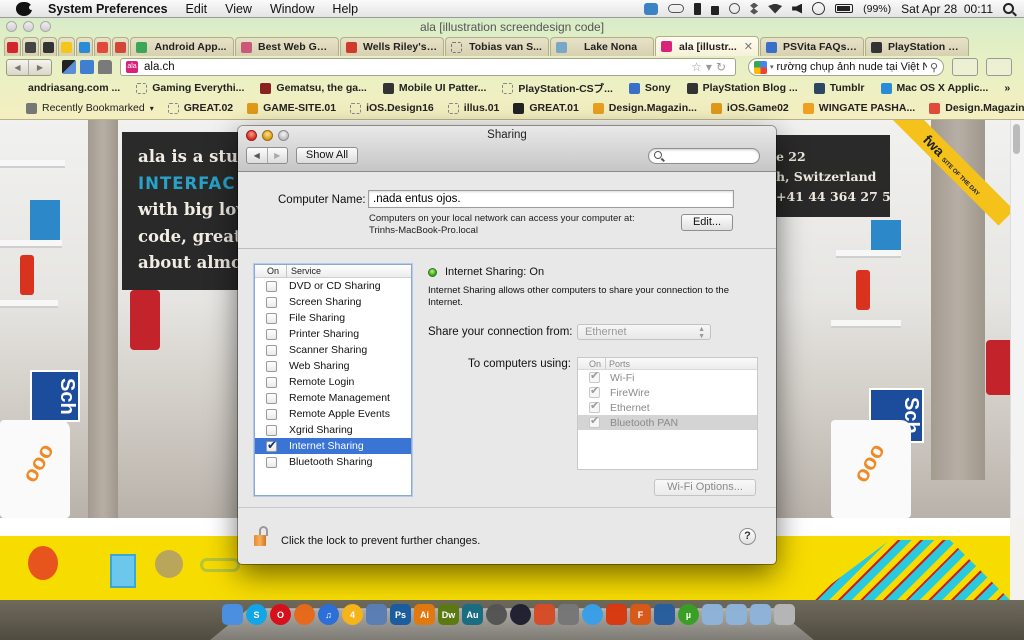 This screenshot has height=640, width=1024. I want to click on star-icon: ☆, so click(698, 67).